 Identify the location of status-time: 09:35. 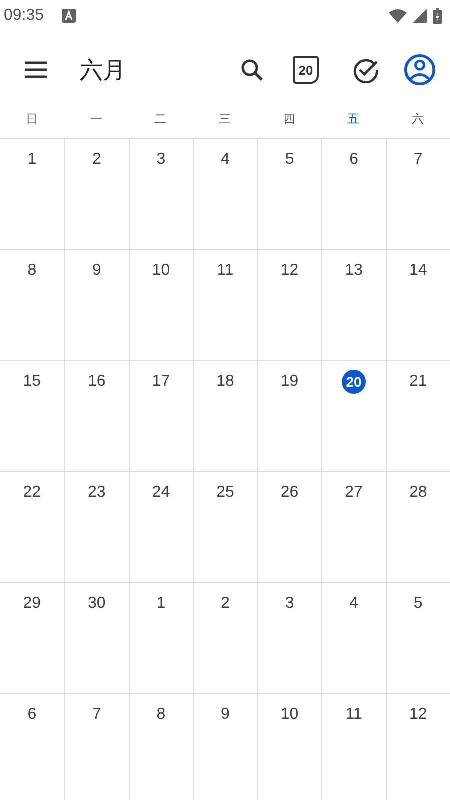
(24, 16).